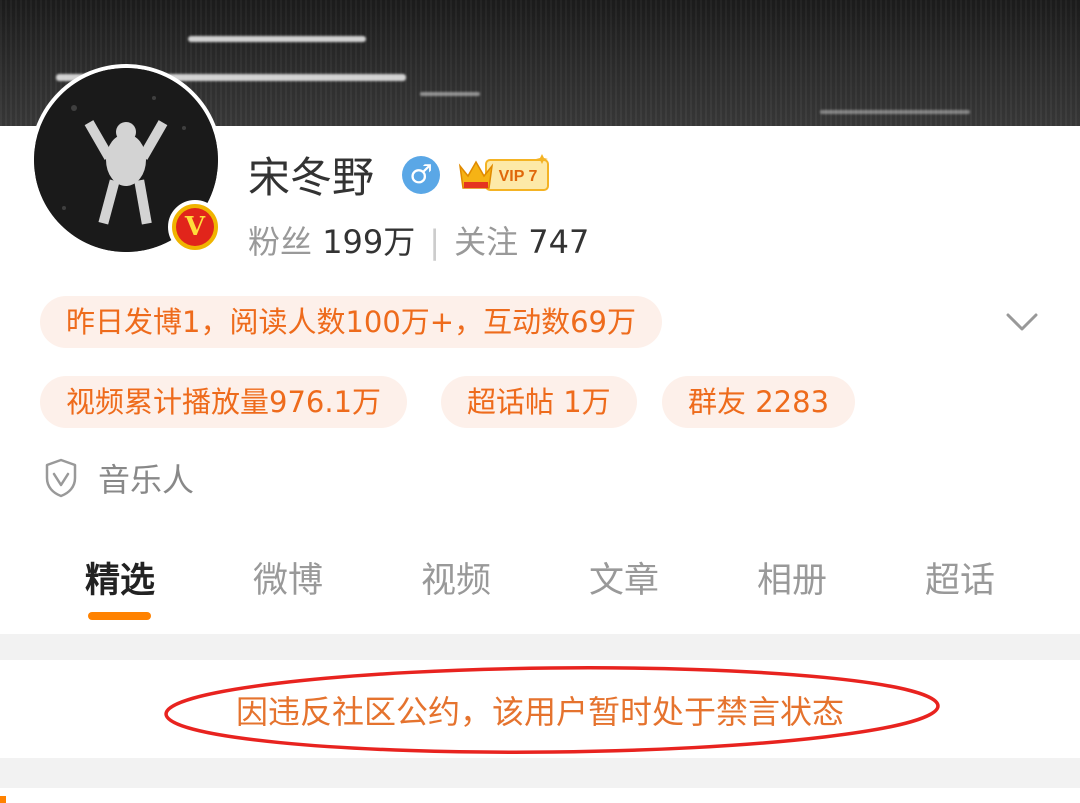 This screenshot has width=1080, height=803. I want to click on active-tab-indicator, so click(119, 616).